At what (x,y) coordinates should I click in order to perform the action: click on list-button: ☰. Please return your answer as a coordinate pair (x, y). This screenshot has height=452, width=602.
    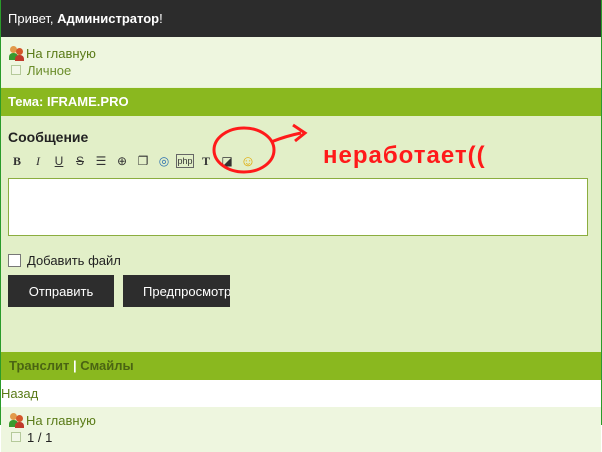
    Looking at the image, I should click on (101, 161).